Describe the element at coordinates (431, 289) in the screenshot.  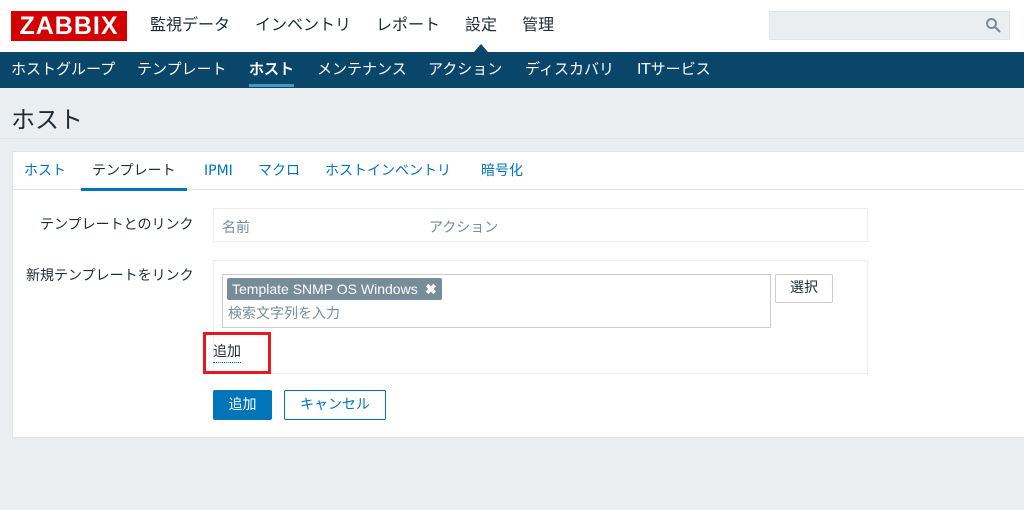
I see `remove-icon: ✖` at that location.